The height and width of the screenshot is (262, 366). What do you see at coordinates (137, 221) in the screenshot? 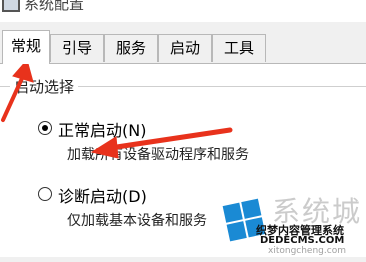
I see `diagnostic-startup-description: 仅加载基本设备和服务` at bounding box center [137, 221].